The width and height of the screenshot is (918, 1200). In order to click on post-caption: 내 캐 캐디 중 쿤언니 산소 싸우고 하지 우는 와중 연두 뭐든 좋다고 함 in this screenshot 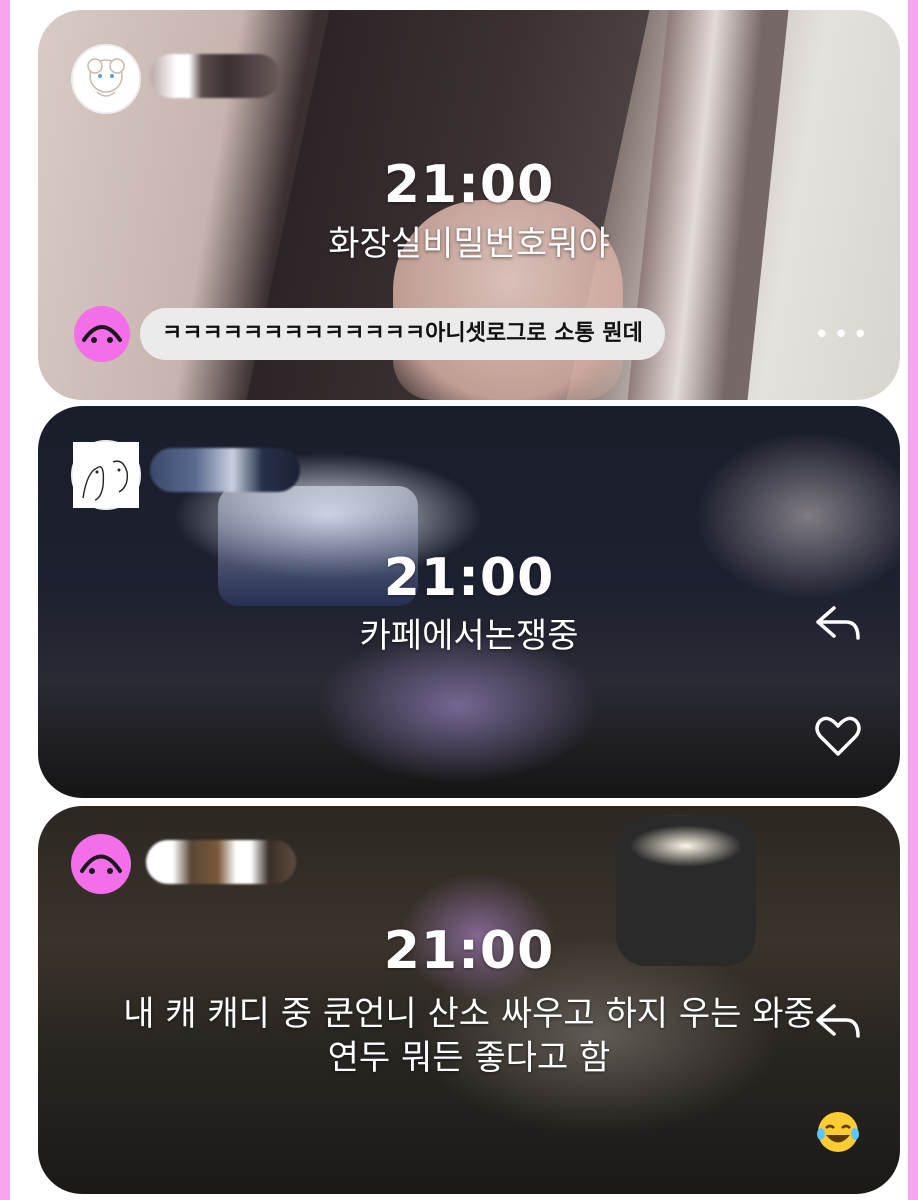, I will do `click(469, 1036)`.